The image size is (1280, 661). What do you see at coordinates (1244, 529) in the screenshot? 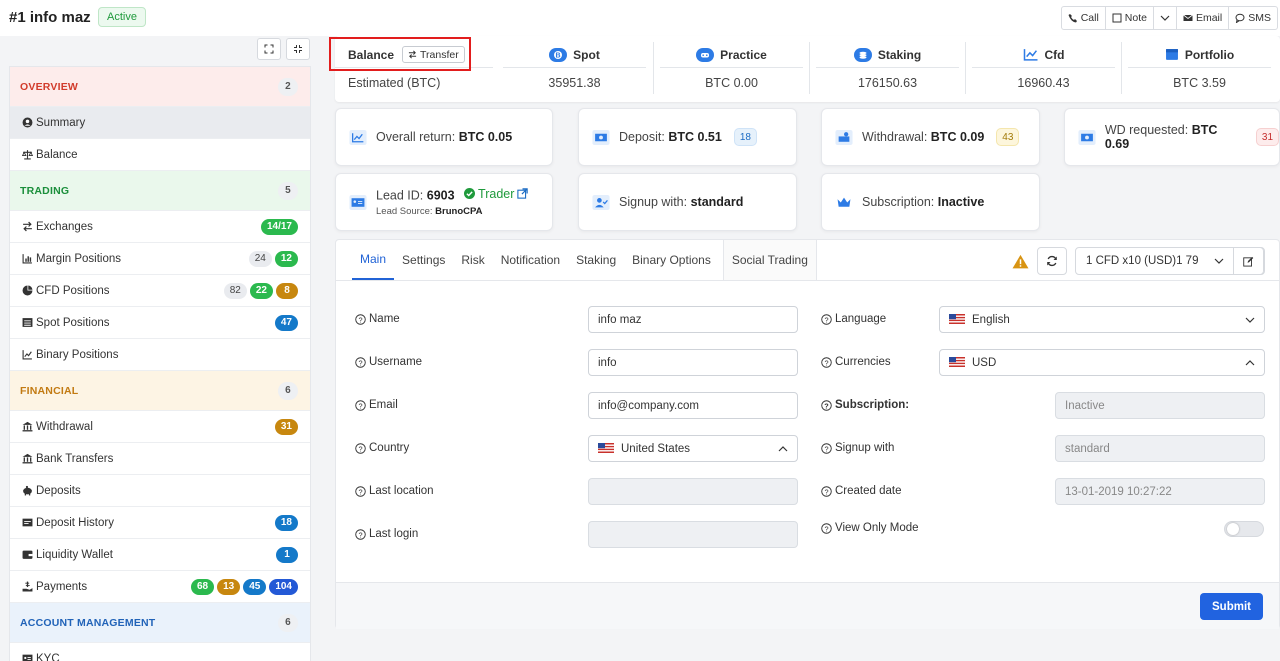
I see `view-only-toggle` at bounding box center [1244, 529].